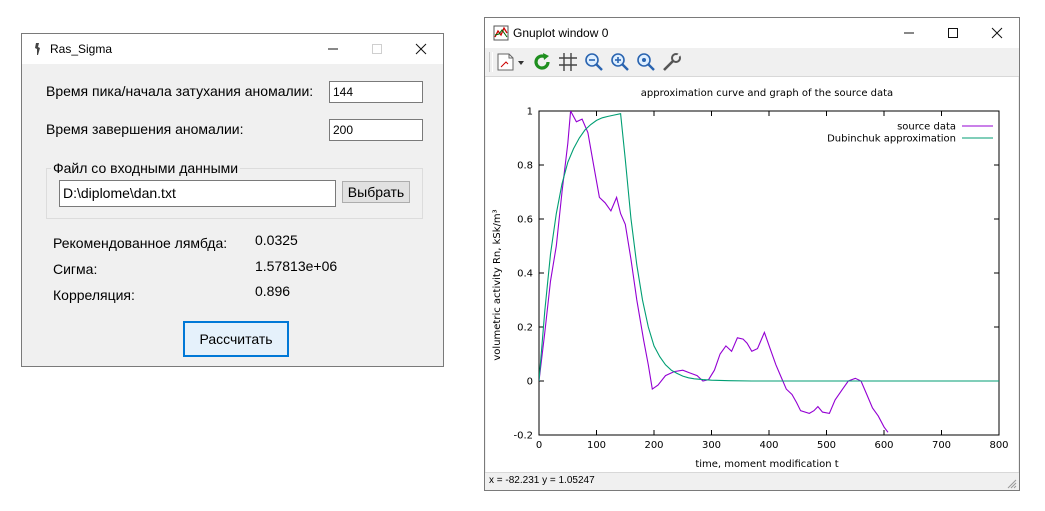 This screenshot has height=511, width=1045. I want to click on y-tick-label: -0.2, so click(523, 436).